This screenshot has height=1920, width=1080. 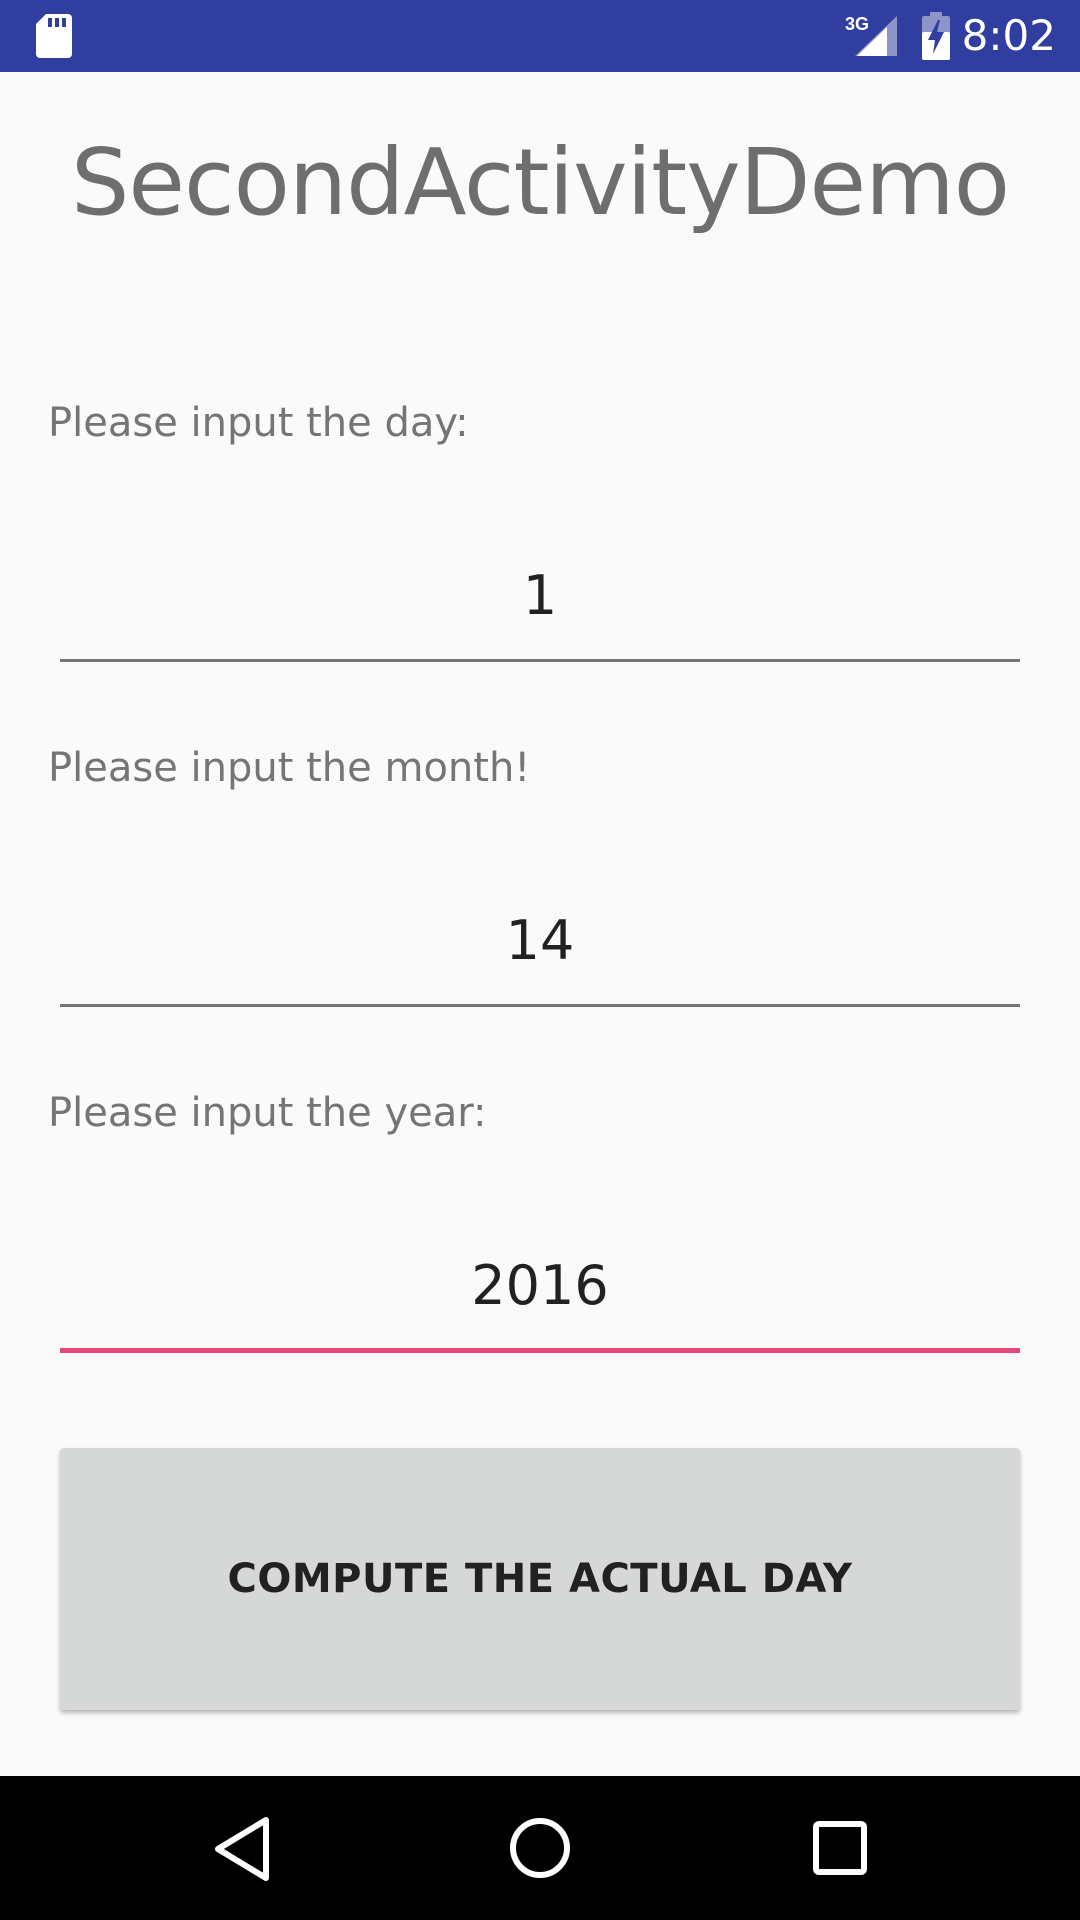 I want to click on battery-charging-icon, so click(x=936, y=36).